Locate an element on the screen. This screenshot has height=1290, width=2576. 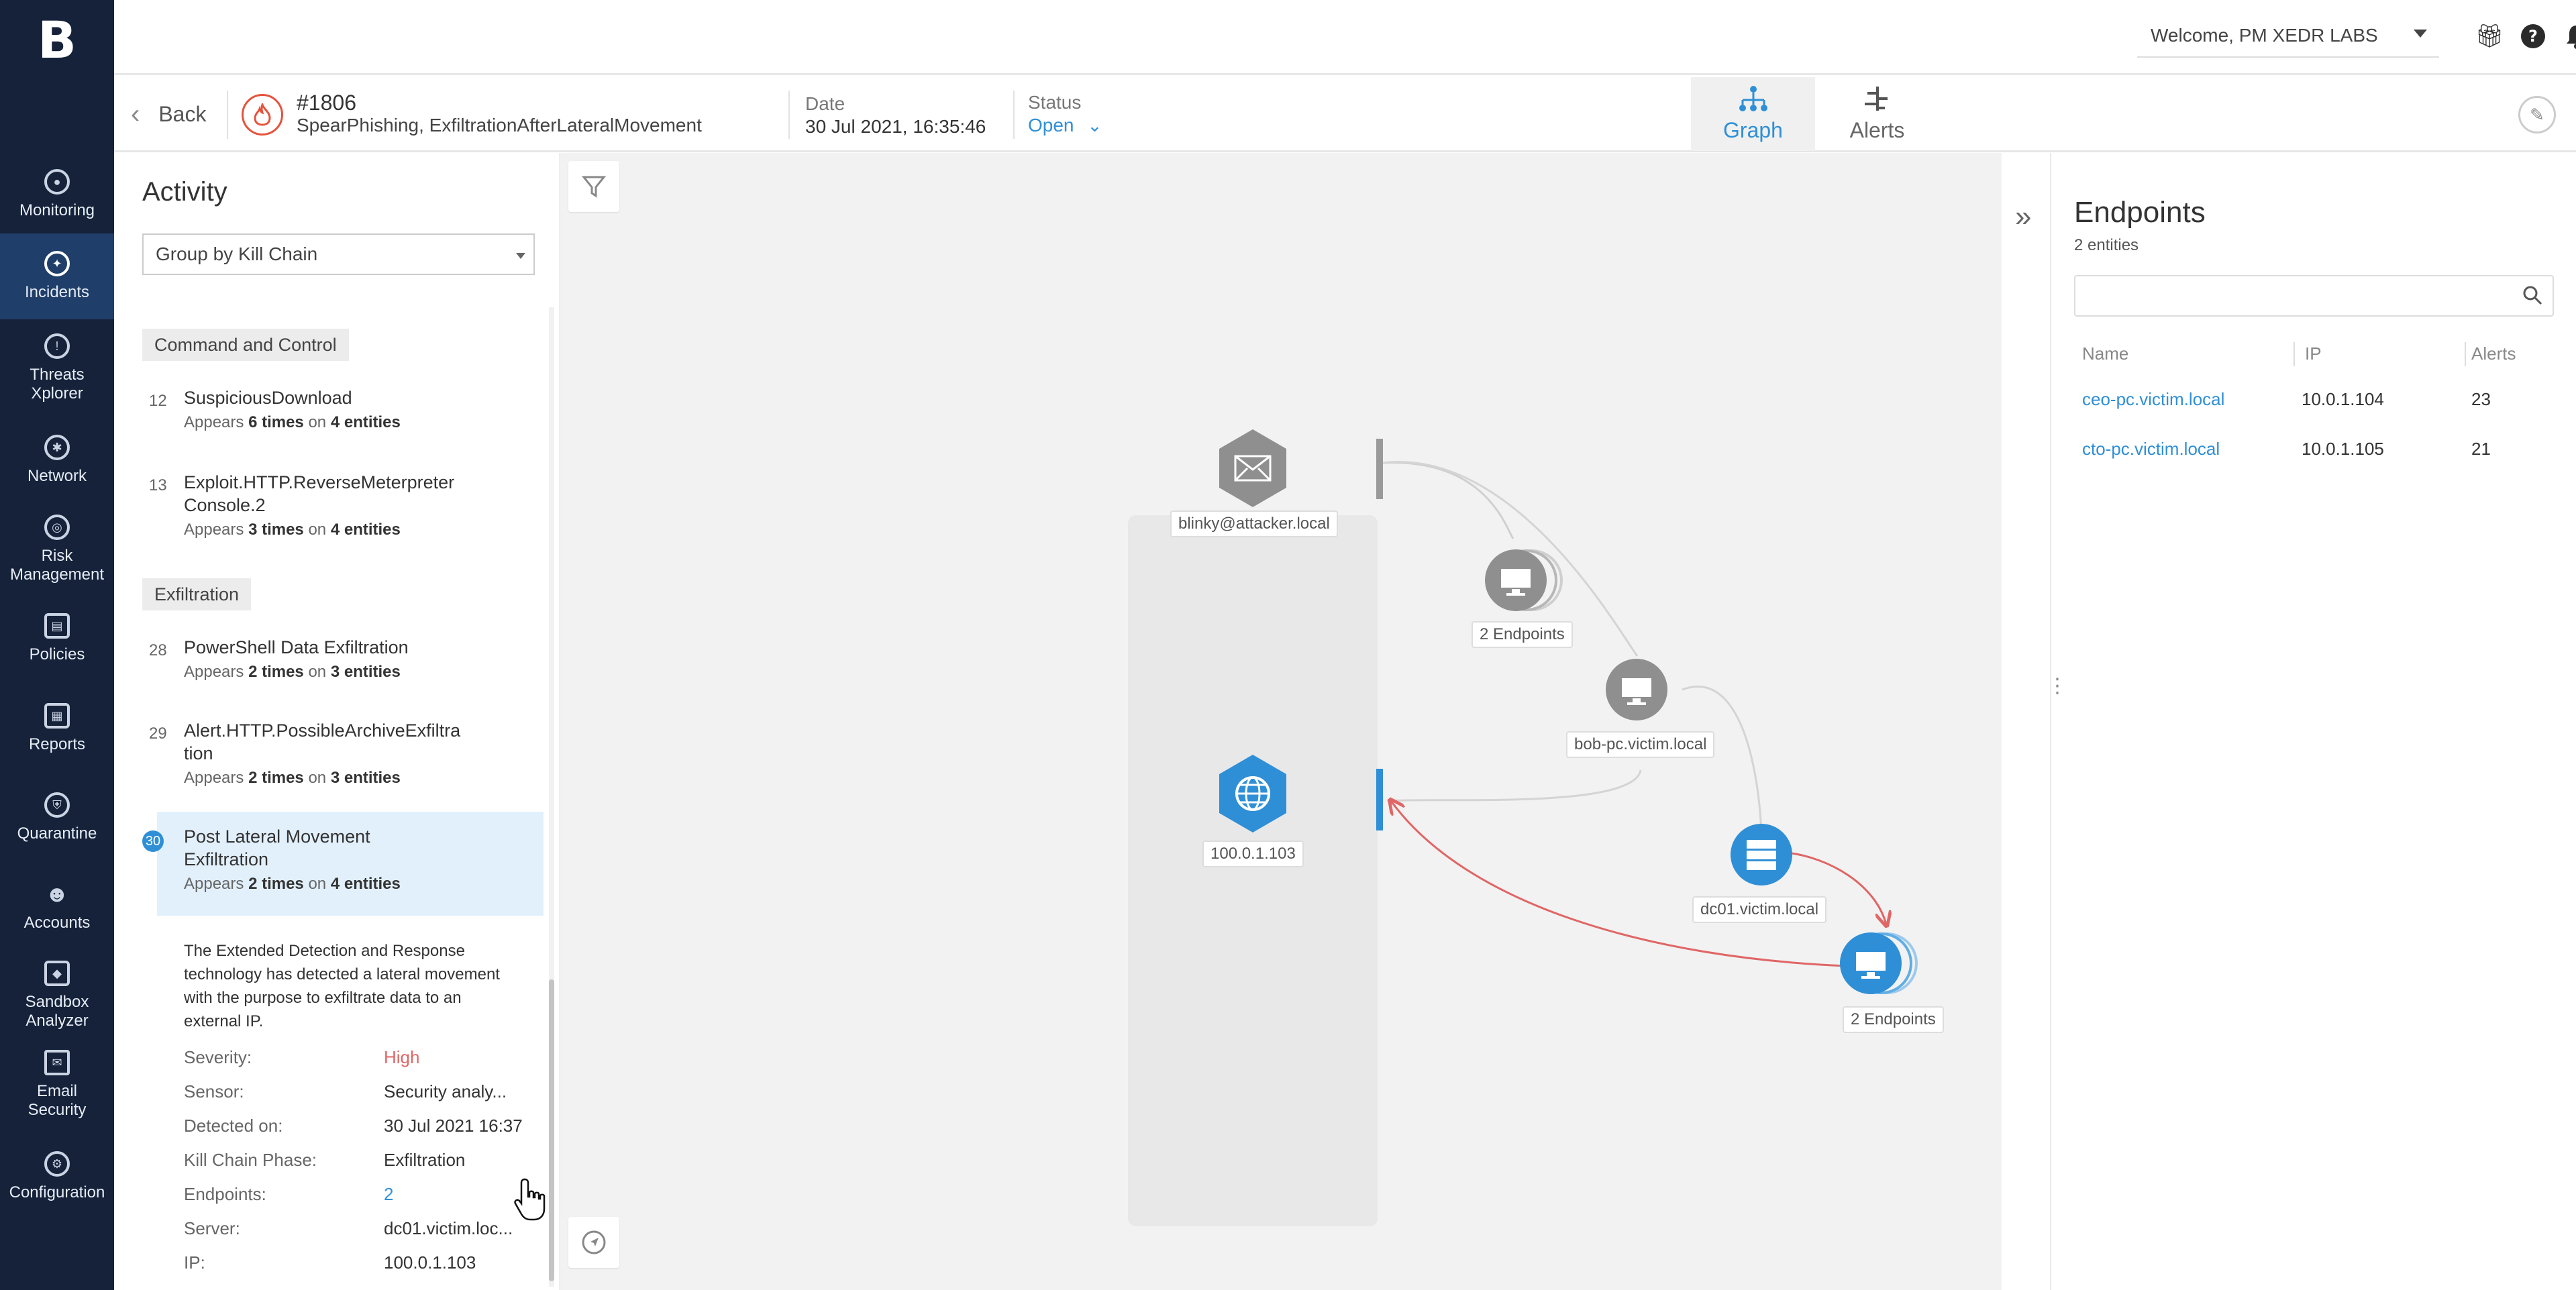
quarantine-icon: ⛨ is located at coordinates (57, 805).